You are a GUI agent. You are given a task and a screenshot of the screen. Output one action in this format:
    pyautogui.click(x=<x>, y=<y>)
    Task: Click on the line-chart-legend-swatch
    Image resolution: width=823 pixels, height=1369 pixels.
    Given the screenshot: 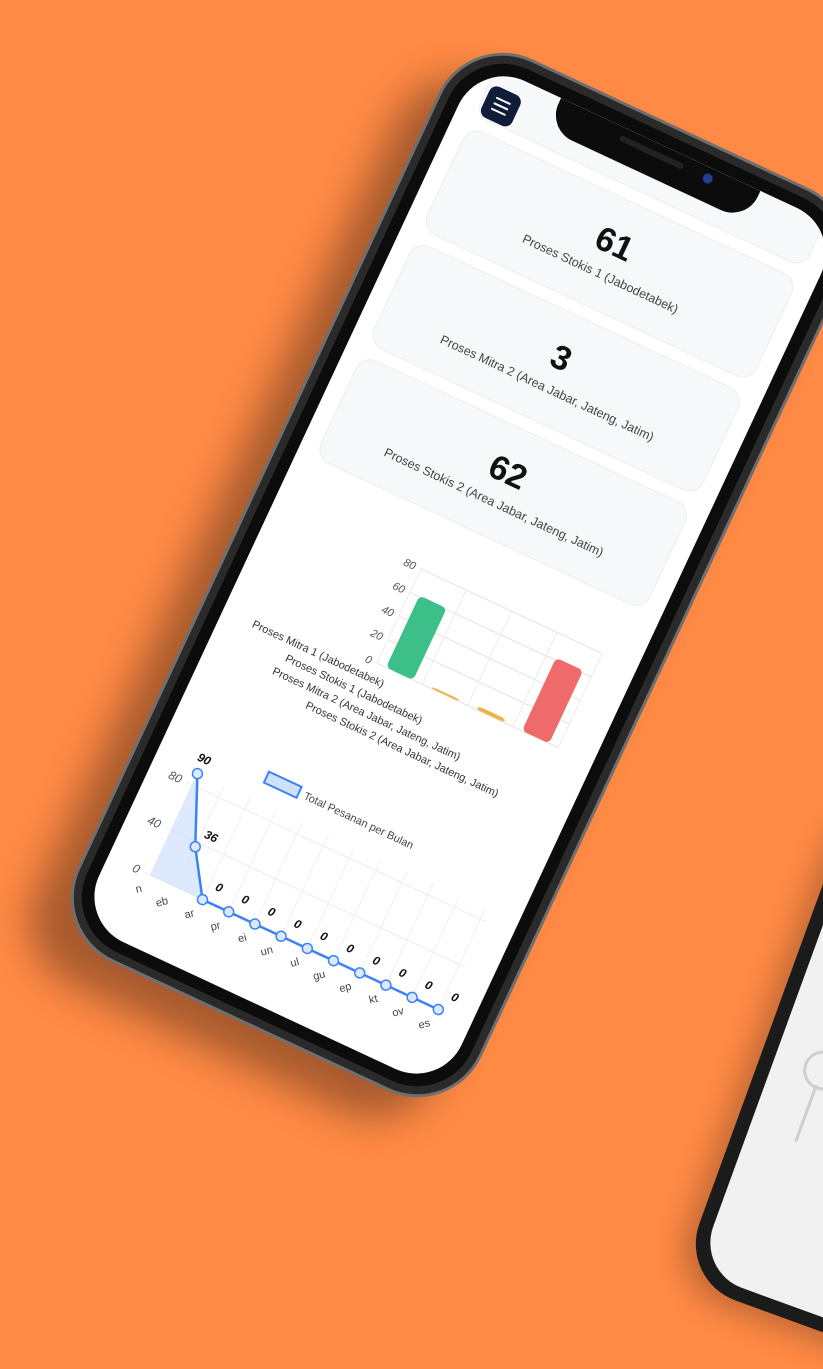 What is the action you would take?
    pyautogui.click(x=282, y=785)
    